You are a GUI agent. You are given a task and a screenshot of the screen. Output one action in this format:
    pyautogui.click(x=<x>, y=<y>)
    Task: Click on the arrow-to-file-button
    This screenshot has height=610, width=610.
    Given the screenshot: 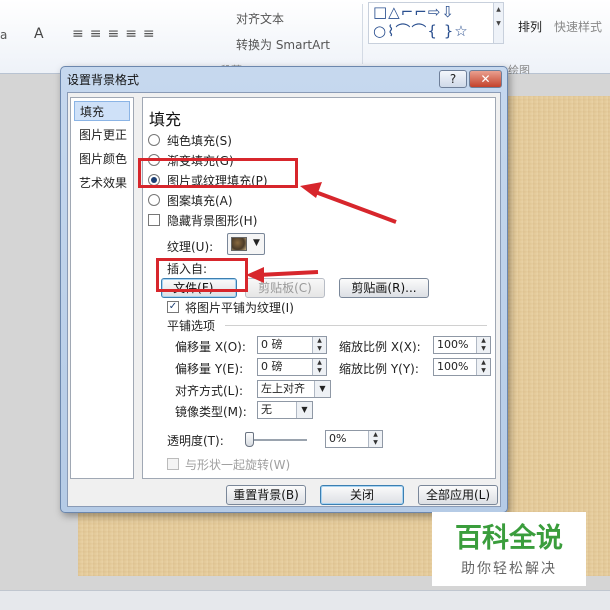 What is the action you would take?
    pyautogui.click(x=288, y=273)
    